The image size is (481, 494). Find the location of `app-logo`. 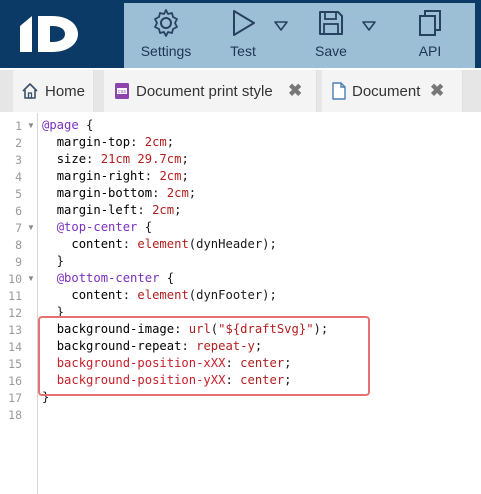

app-logo is located at coordinates (61, 34).